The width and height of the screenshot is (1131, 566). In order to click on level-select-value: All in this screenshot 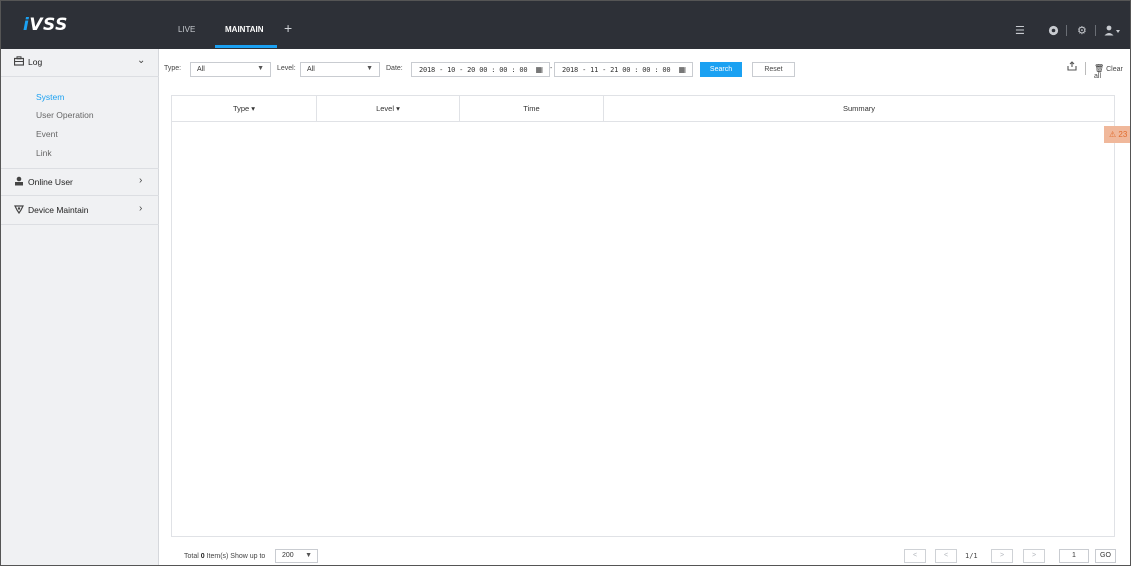, I will do `click(311, 69)`.